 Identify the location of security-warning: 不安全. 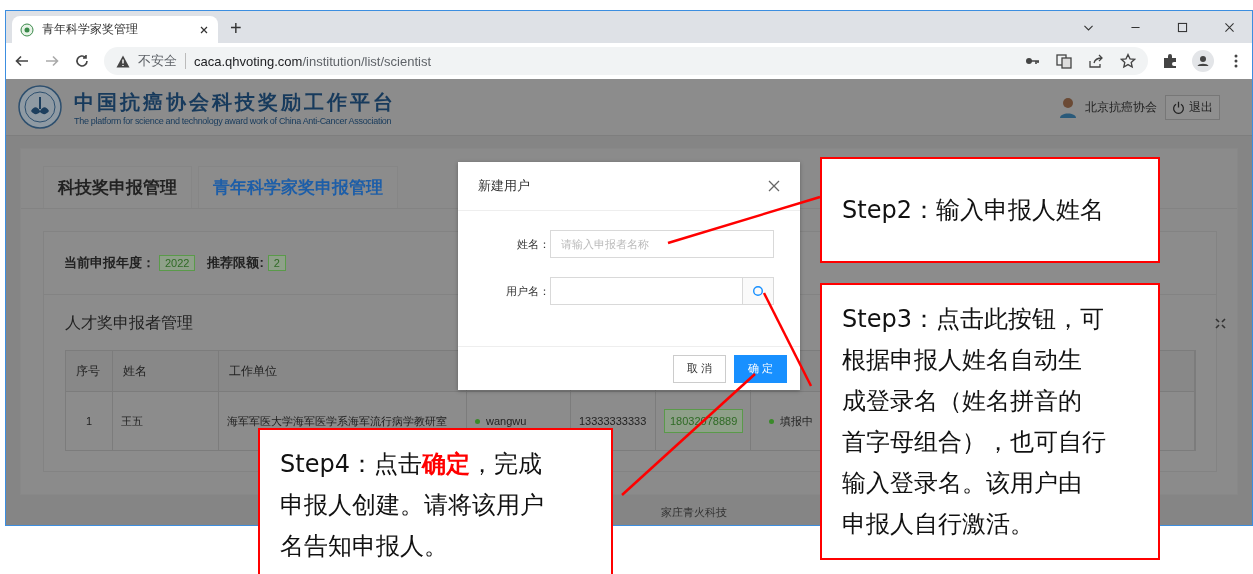
(157, 61).